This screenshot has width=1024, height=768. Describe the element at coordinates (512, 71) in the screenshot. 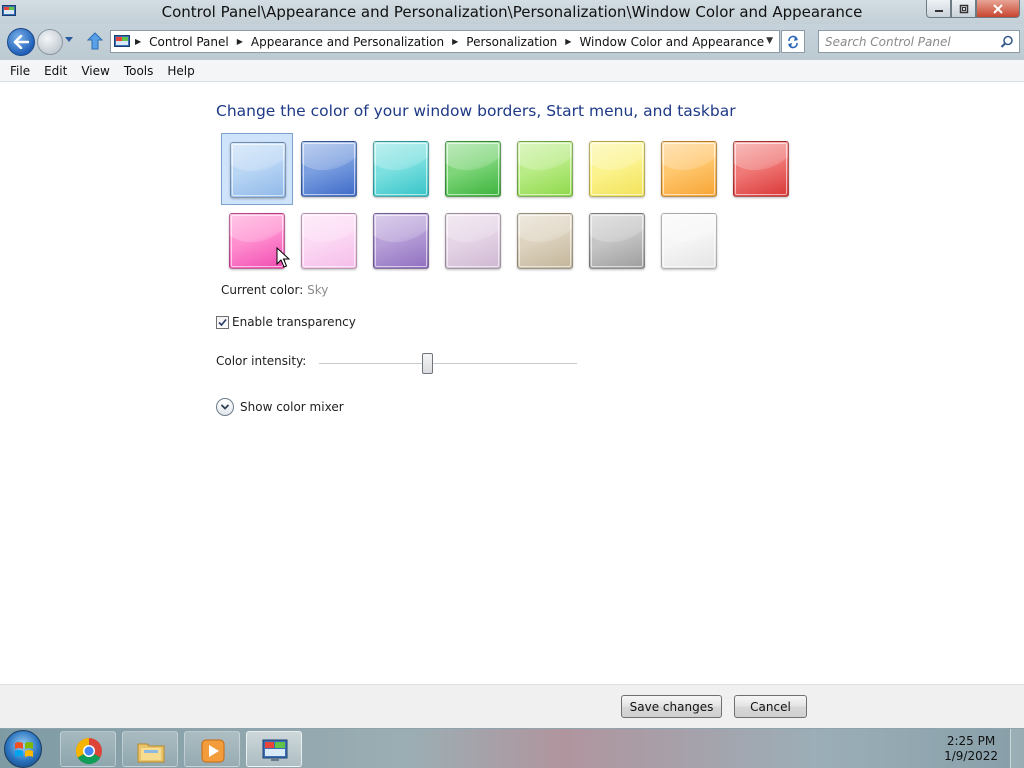

I see `menu-bar: File Edit View Tools Help` at that location.